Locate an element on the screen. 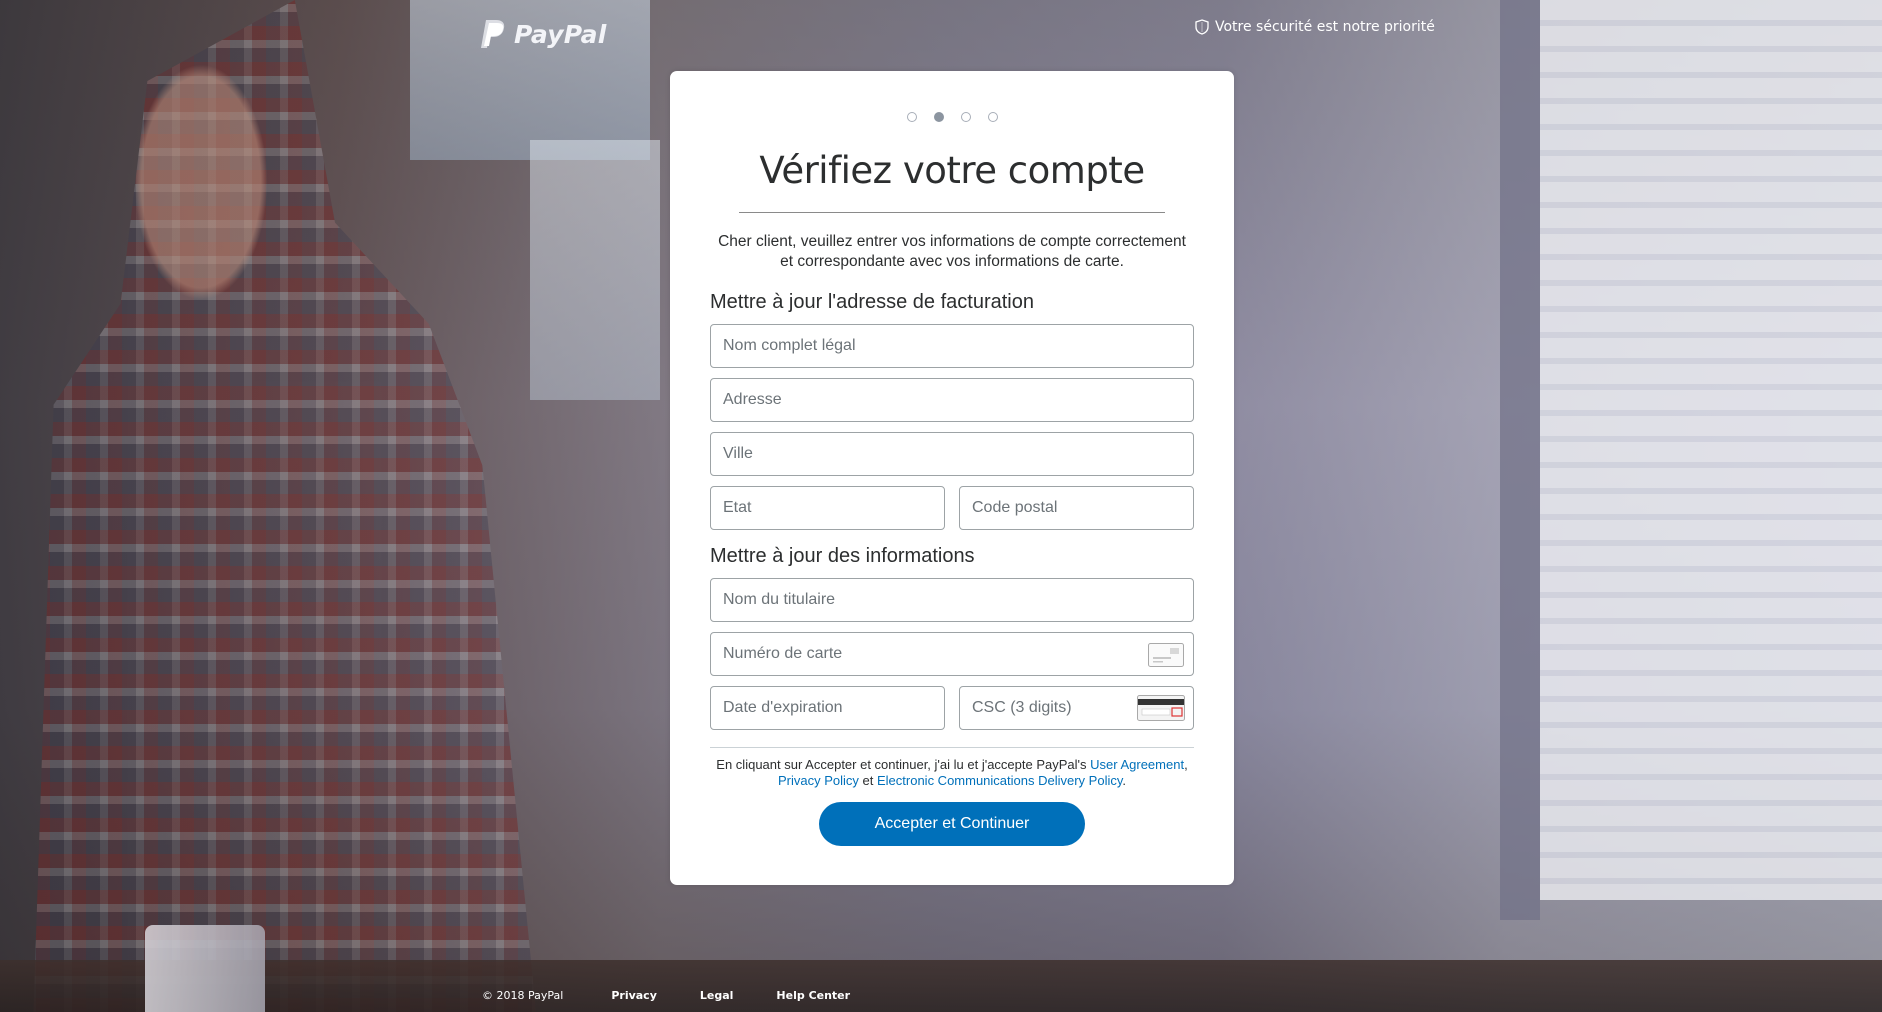 This screenshot has height=1012, width=1882. user-agreement-link: User Agreement is located at coordinates (1137, 764).